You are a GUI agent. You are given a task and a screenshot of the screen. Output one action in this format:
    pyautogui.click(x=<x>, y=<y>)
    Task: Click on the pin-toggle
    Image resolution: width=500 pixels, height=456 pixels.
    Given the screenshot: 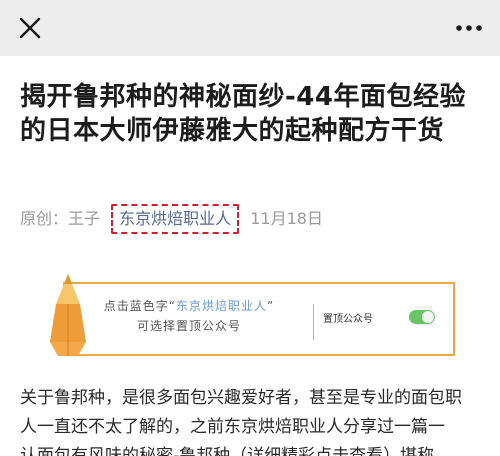 What is the action you would take?
    pyautogui.click(x=422, y=317)
    